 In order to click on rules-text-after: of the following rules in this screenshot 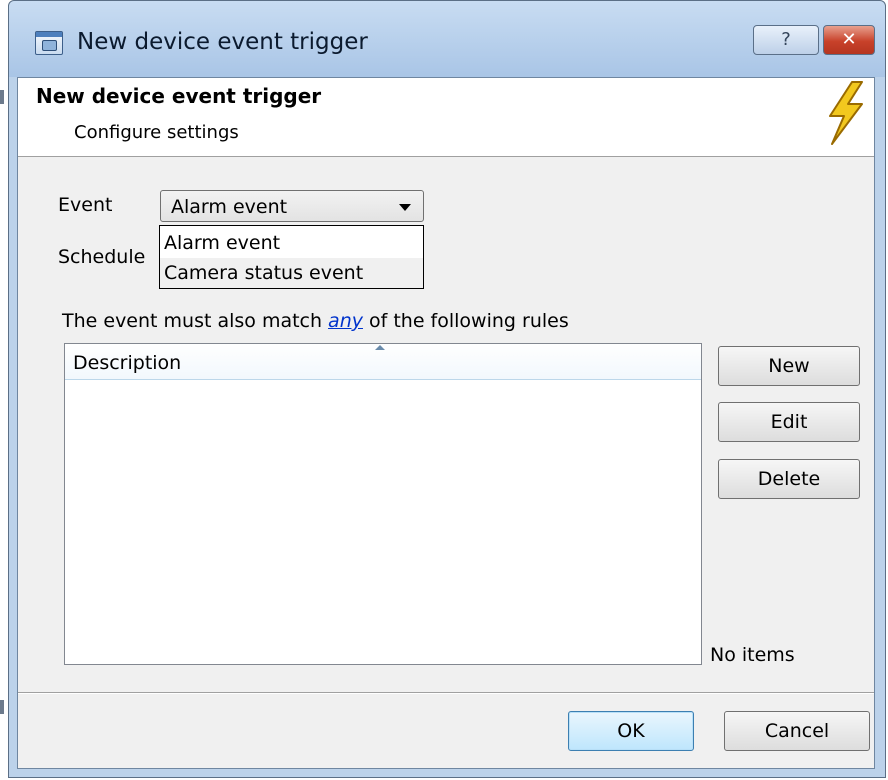, I will do `click(468, 321)`.